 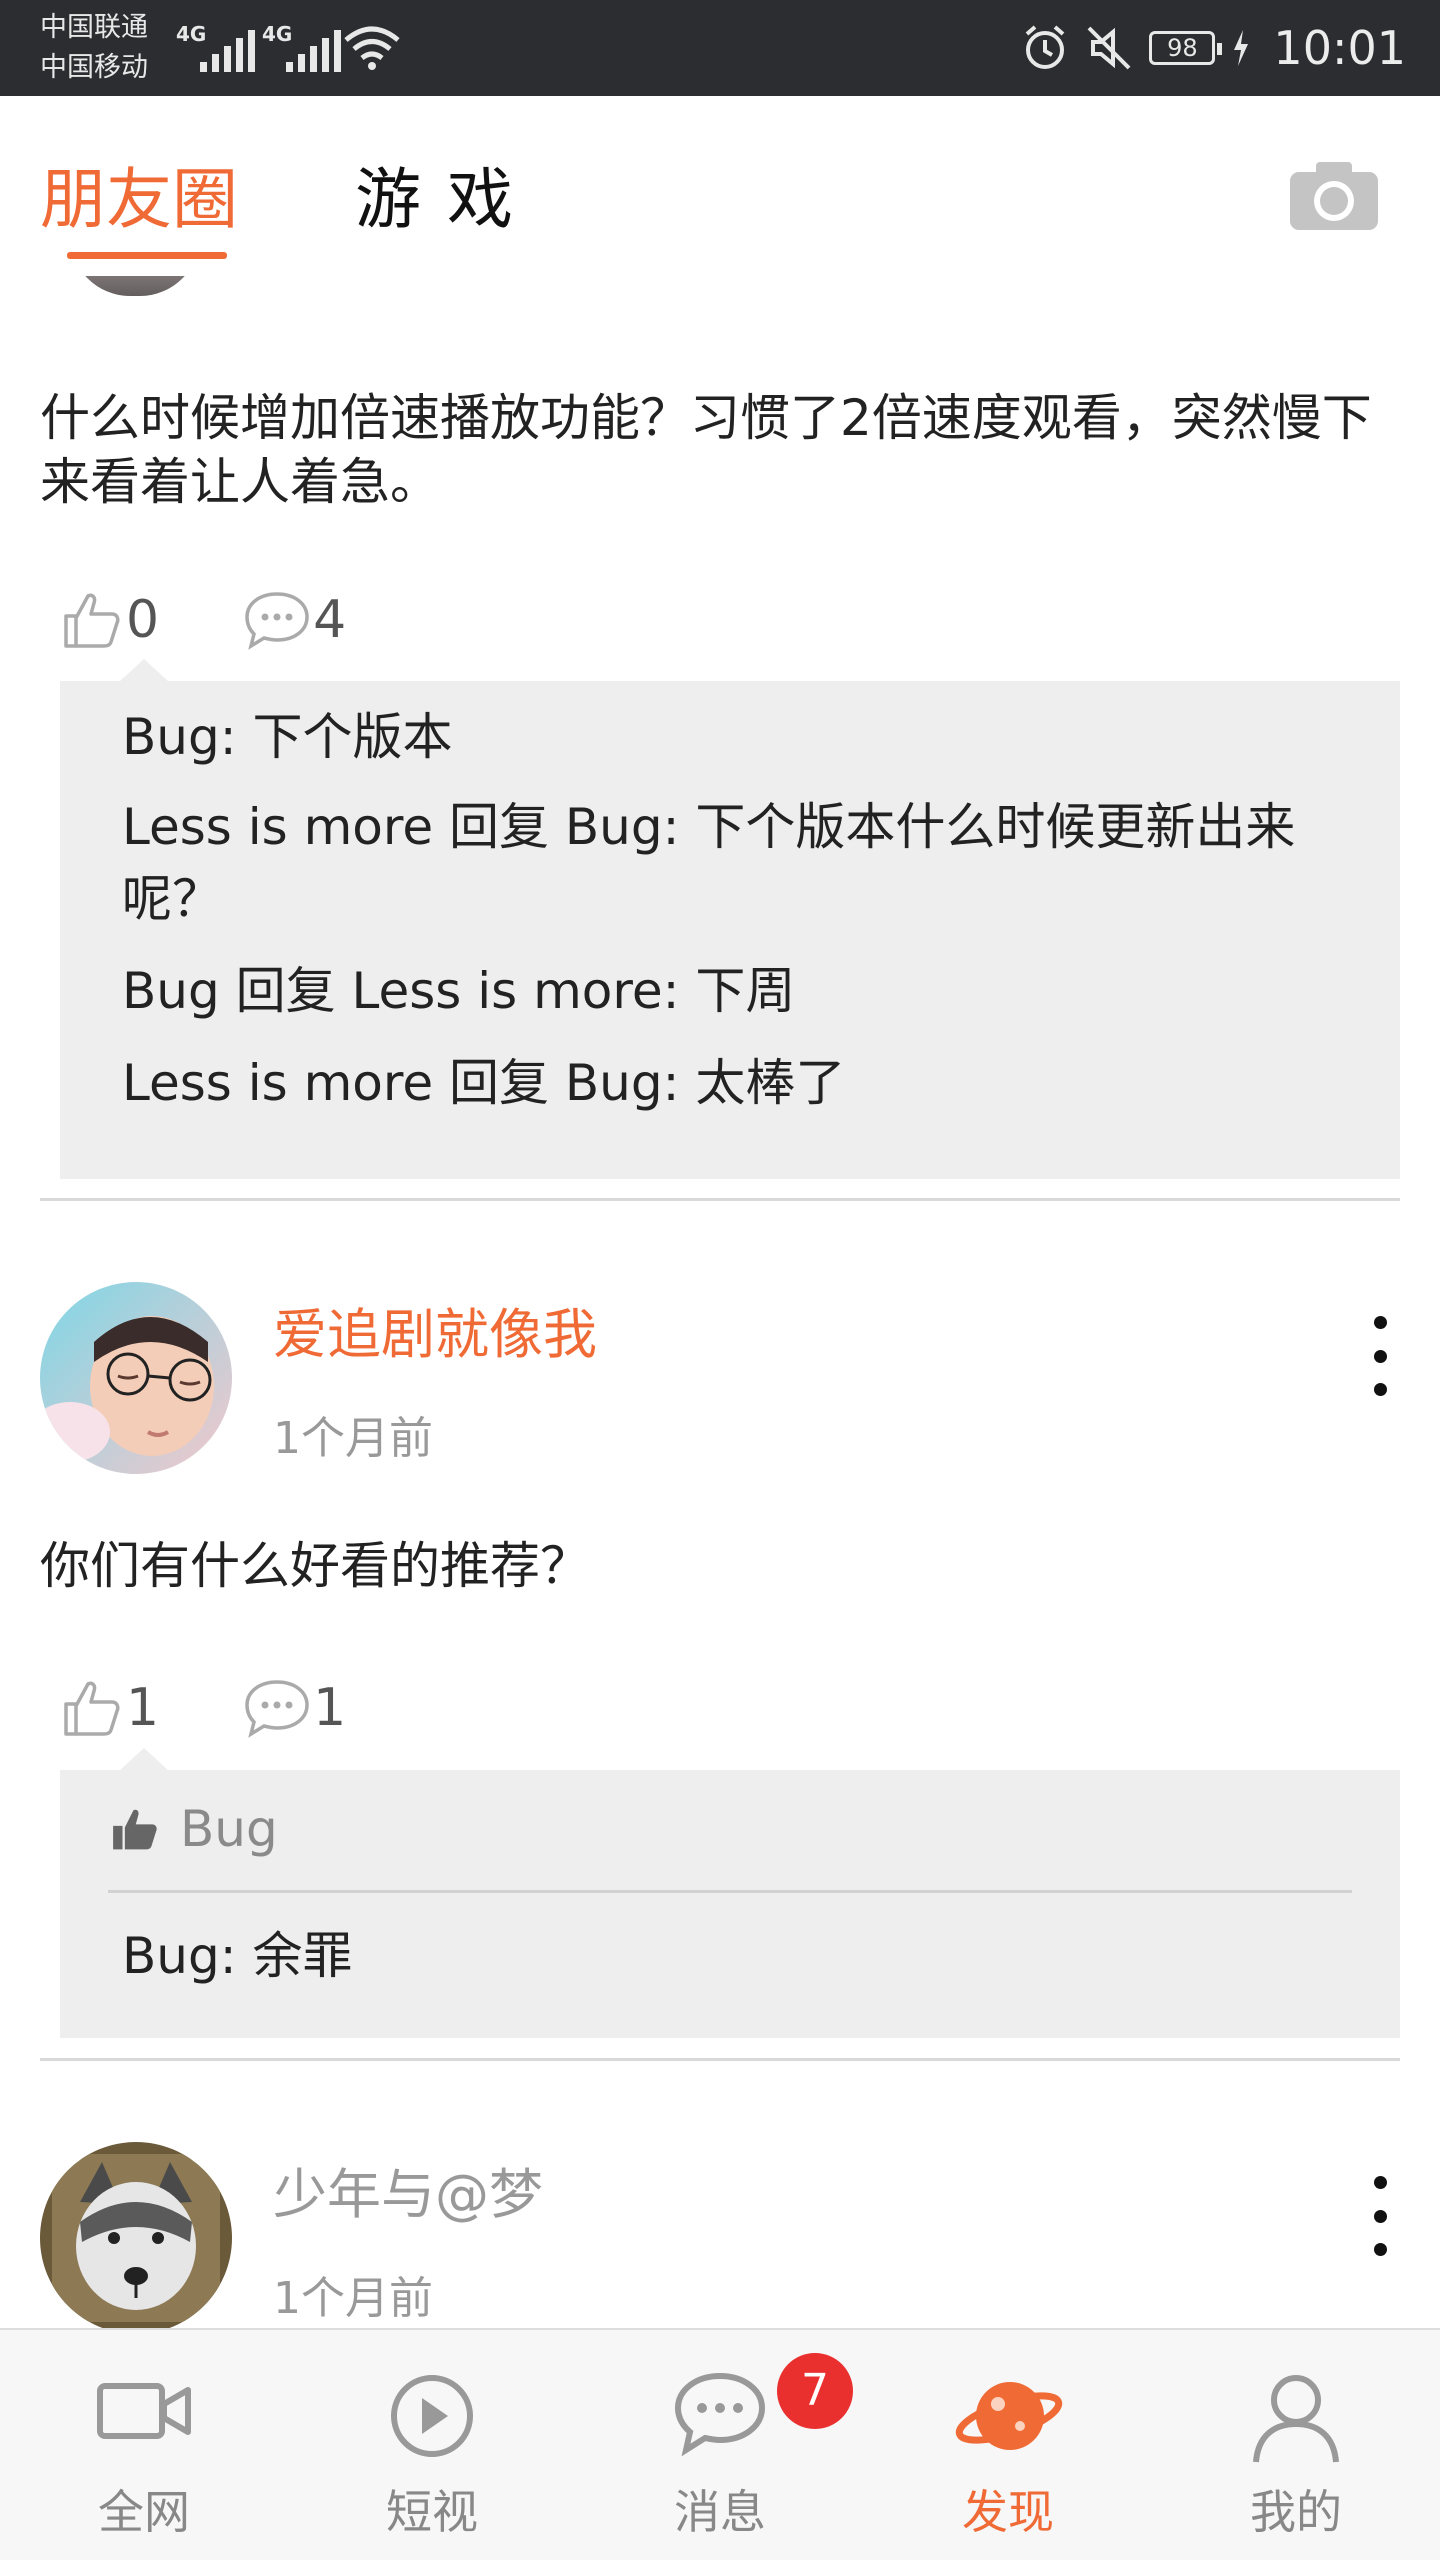 What do you see at coordinates (737, 991) in the screenshot?
I see `comment-item: Bug 回复 Less is more: 下周` at bounding box center [737, 991].